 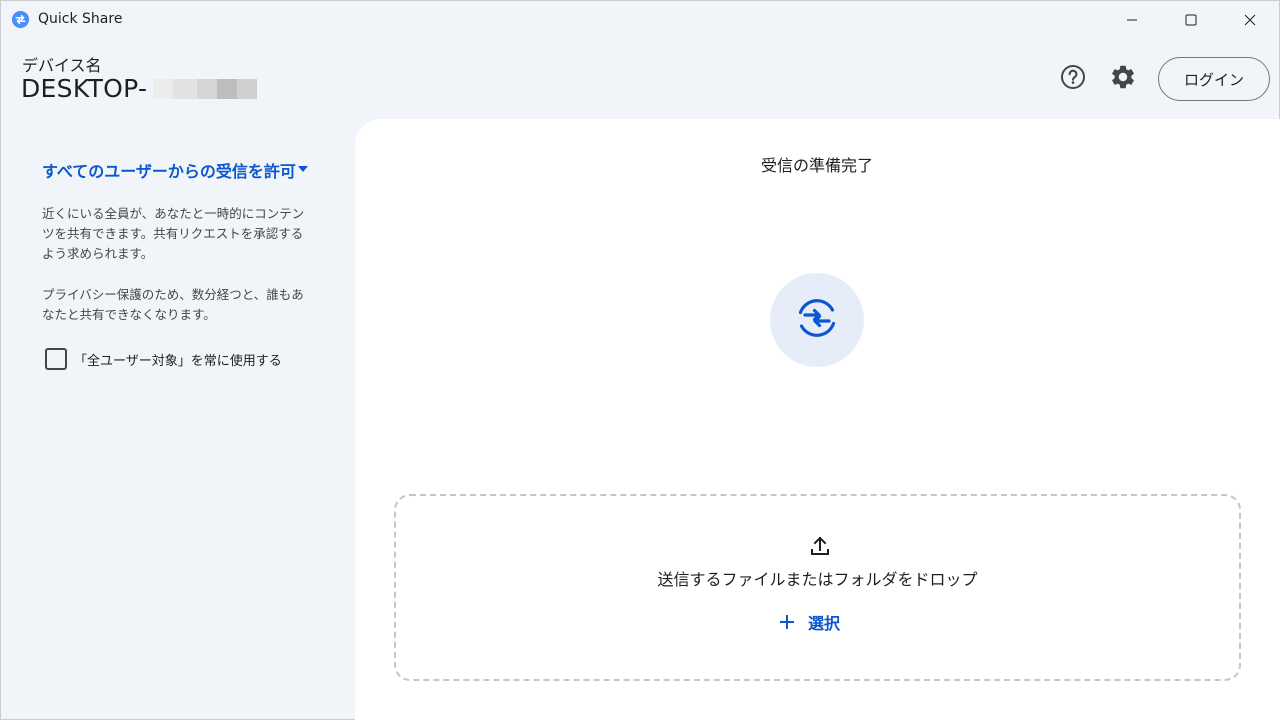 I want to click on maximize-icon, so click(x=1191, y=20).